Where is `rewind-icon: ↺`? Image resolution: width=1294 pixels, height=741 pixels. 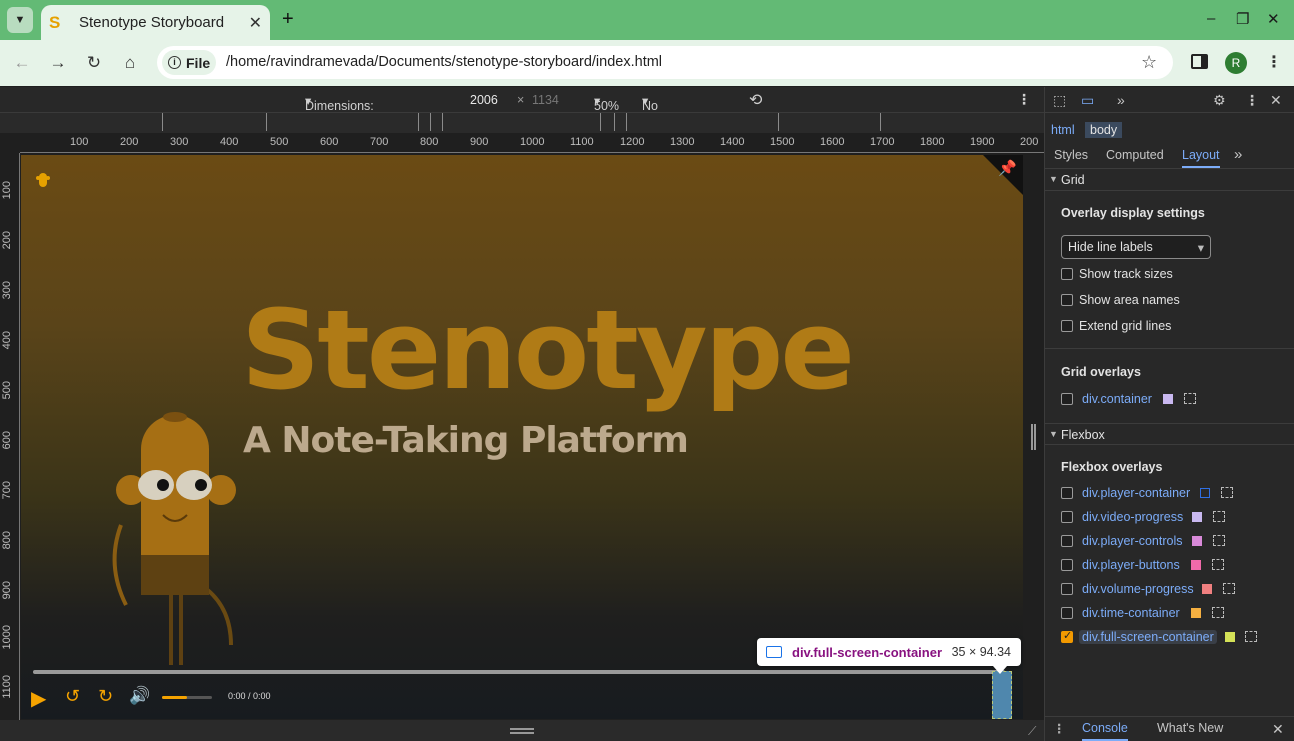
rewind-icon: ↺ is located at coordinates (72, 696).